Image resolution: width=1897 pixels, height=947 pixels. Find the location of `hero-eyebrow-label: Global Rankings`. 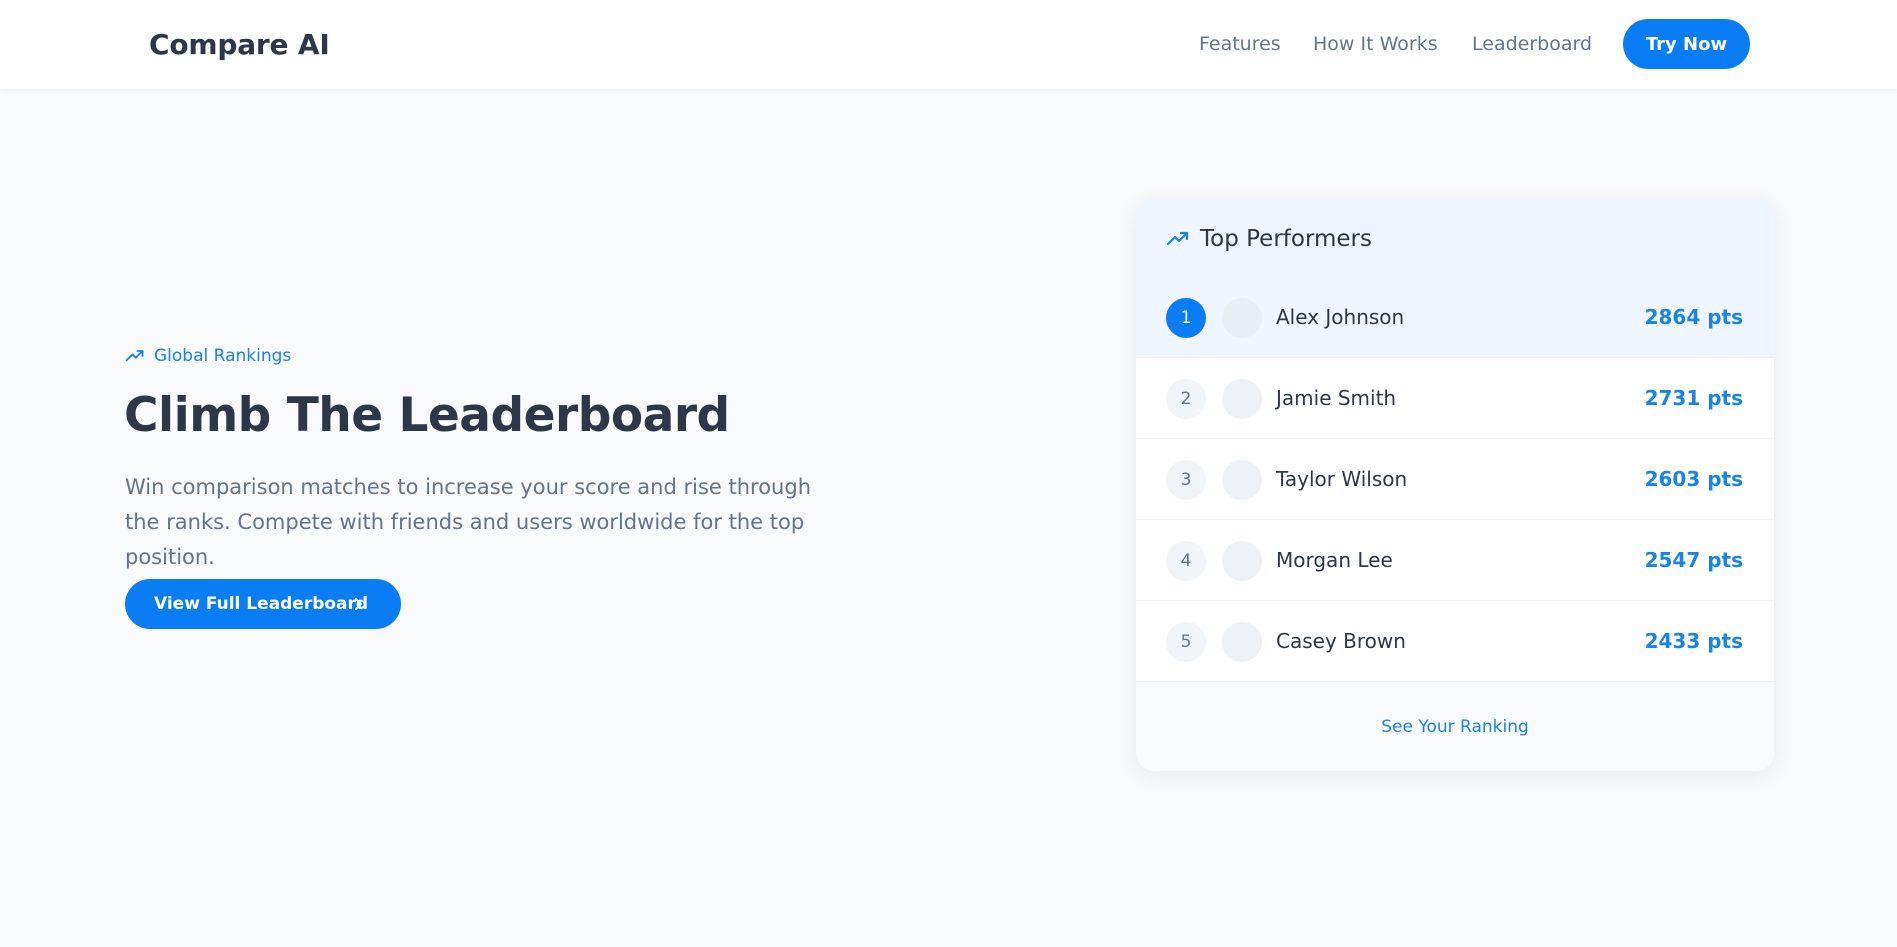

hero-eyebrow-label: Global Rankings is located at coordinates (223, 356).